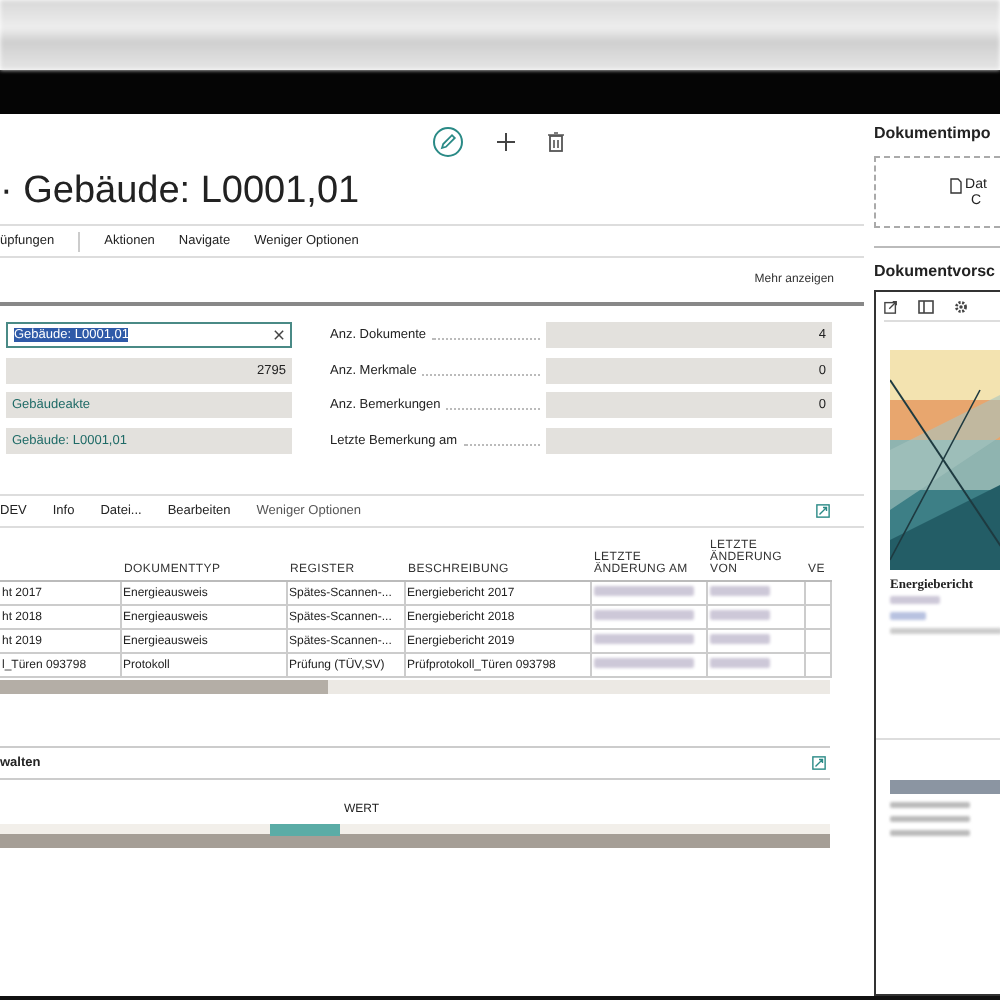 The height and width of the screenshot is (1000, 1000). What do you see at coordinates (891, 306) in the screenshot?
I see `open-external-icon` at bounding box center [891, 306].